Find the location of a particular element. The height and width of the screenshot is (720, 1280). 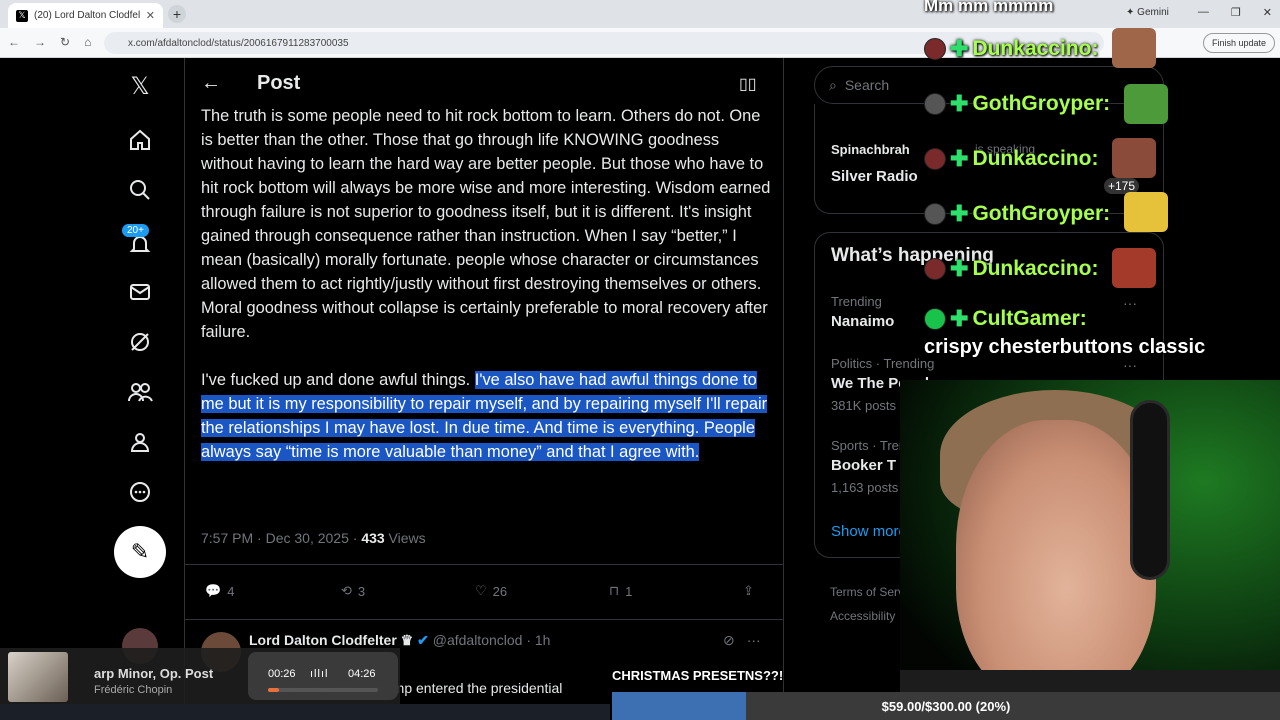

close-icon: ✕ is located at coordinates (150, 15).